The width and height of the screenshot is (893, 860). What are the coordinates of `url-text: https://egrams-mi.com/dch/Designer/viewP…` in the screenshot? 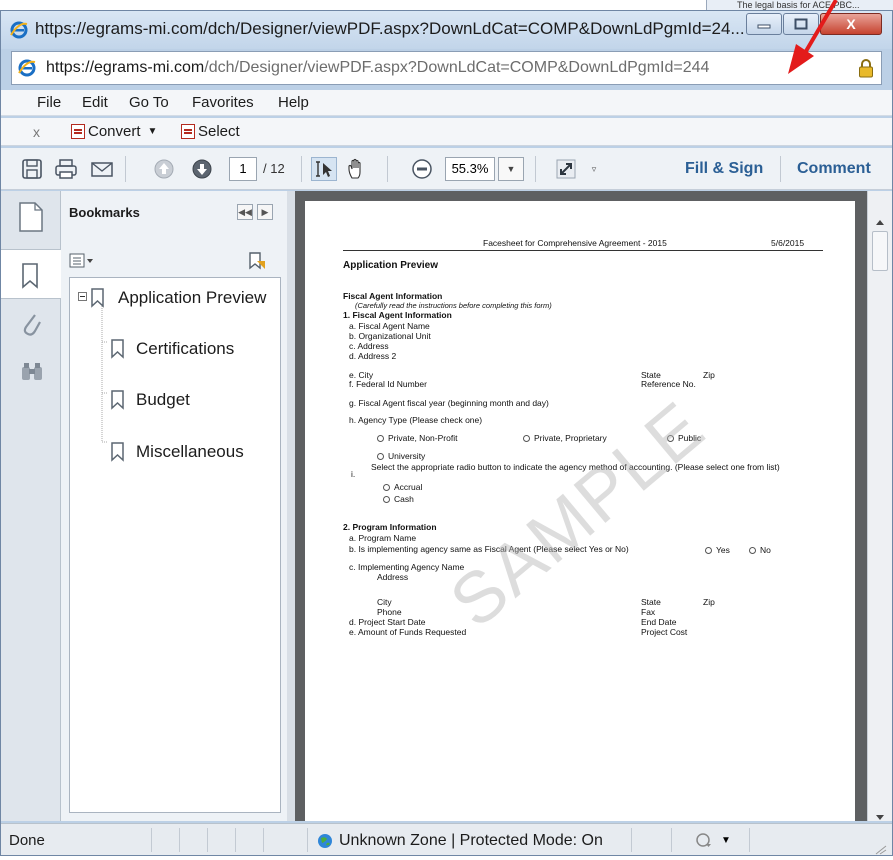 It's located at (377, 68).